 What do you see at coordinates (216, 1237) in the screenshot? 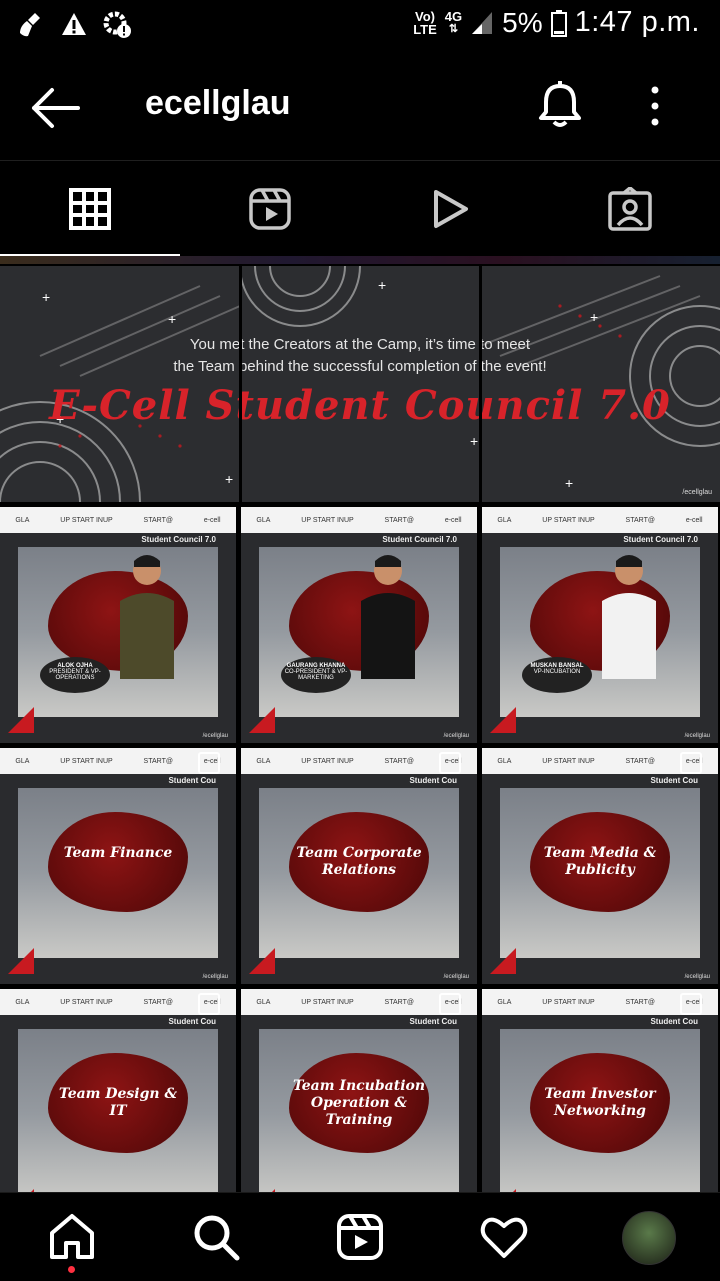
I see `search-icon` at bounding box center [216, 1237].